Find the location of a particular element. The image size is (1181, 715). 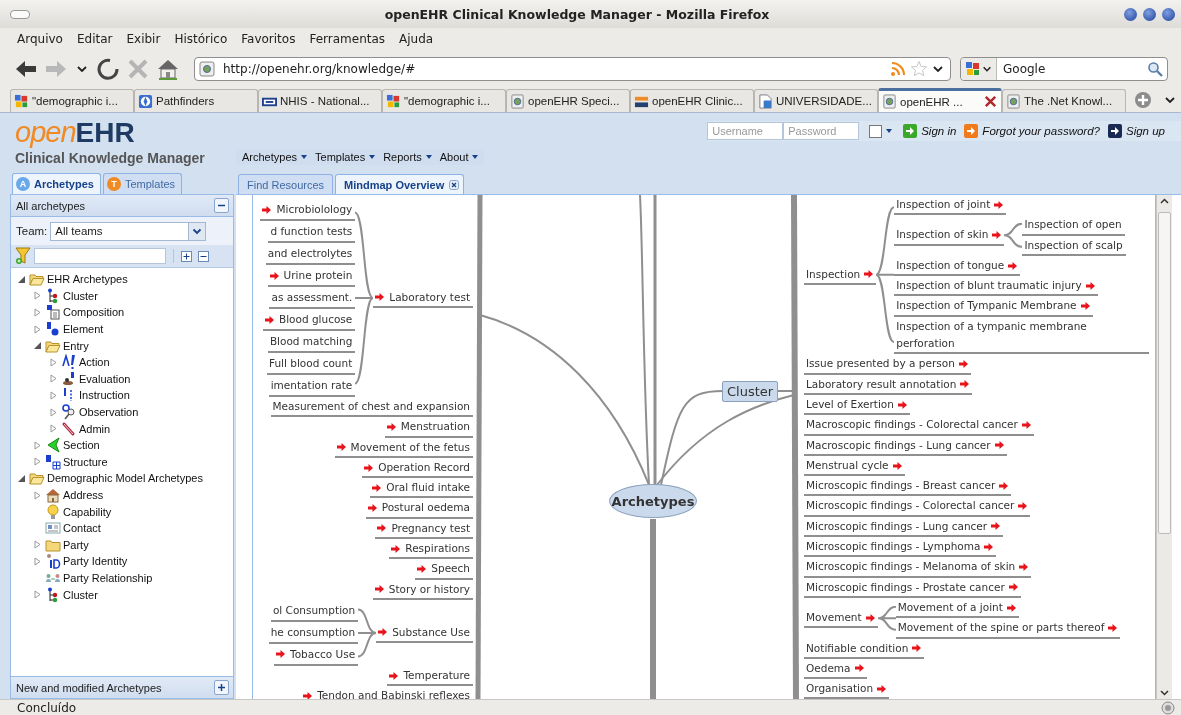

dropdown-icon is located at coordinates (1170, 100).